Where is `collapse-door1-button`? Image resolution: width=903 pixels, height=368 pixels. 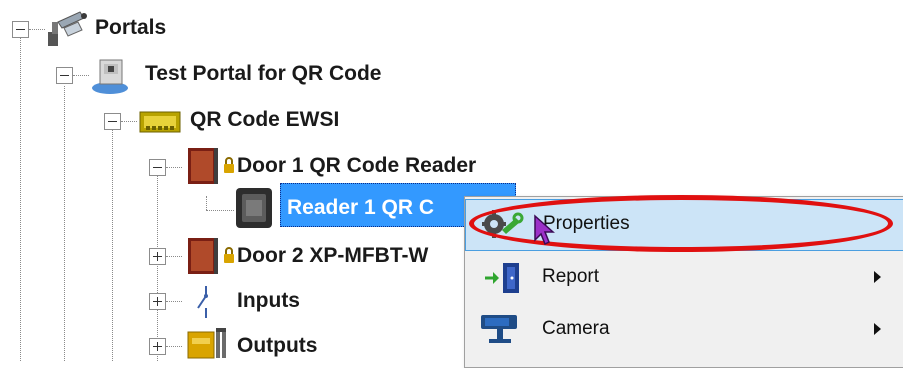 collapse-door1-button is located at coordinates (157, 167).